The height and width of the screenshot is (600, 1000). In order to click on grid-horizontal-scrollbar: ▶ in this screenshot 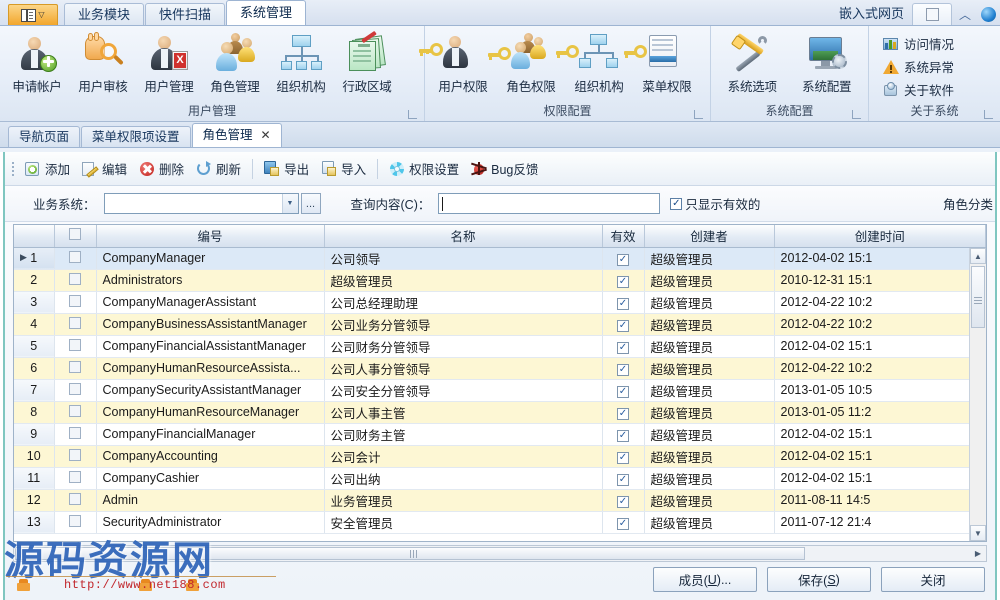, I will do `click(500, 553)`.